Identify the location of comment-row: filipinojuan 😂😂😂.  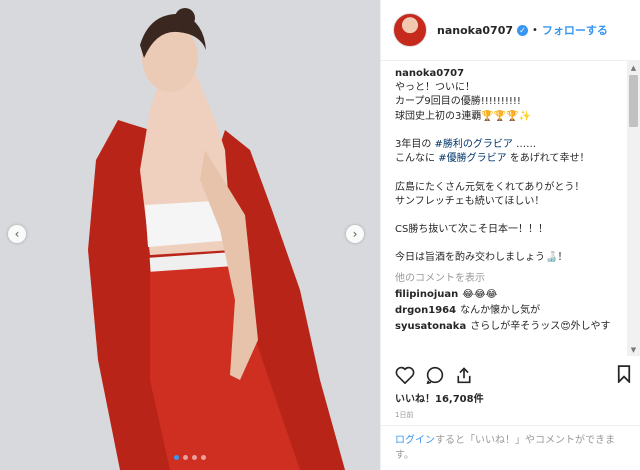
(511, 295).